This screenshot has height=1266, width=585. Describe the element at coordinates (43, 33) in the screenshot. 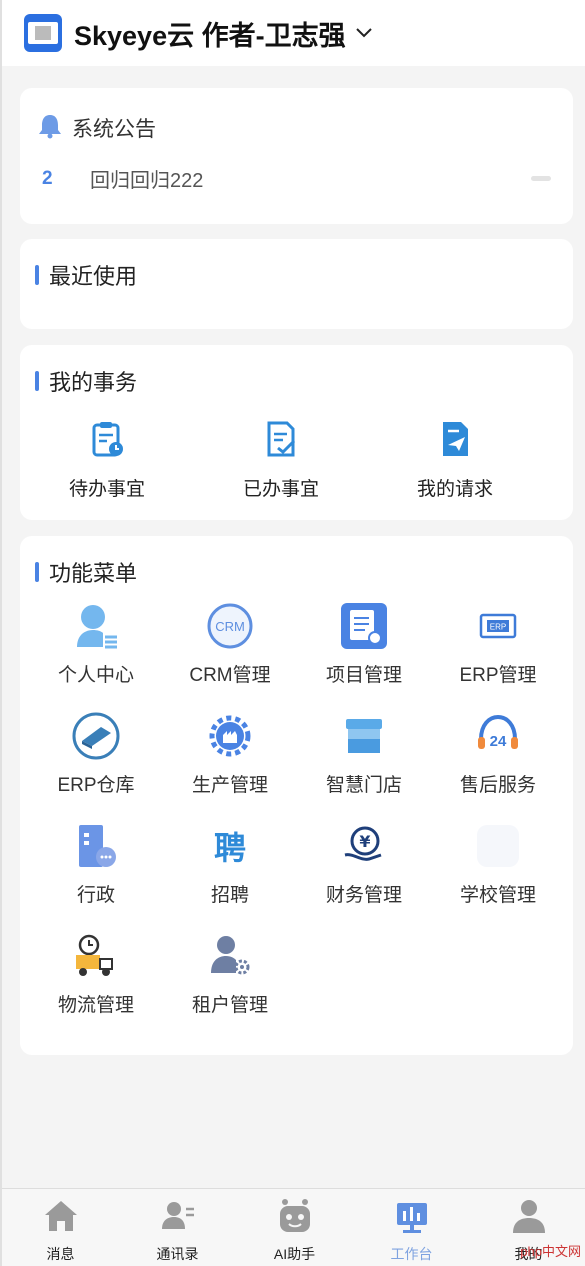

I see `app-logo-icon` at that location.